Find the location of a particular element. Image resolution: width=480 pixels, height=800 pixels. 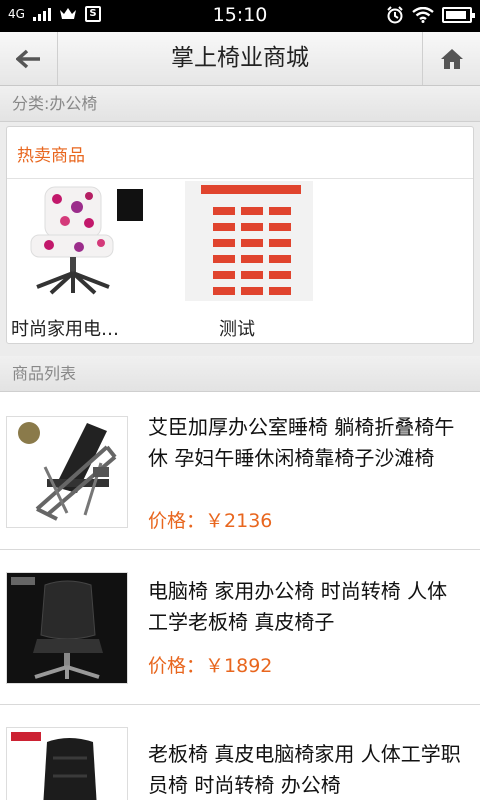

back-button is located at coordinates (29, 58).